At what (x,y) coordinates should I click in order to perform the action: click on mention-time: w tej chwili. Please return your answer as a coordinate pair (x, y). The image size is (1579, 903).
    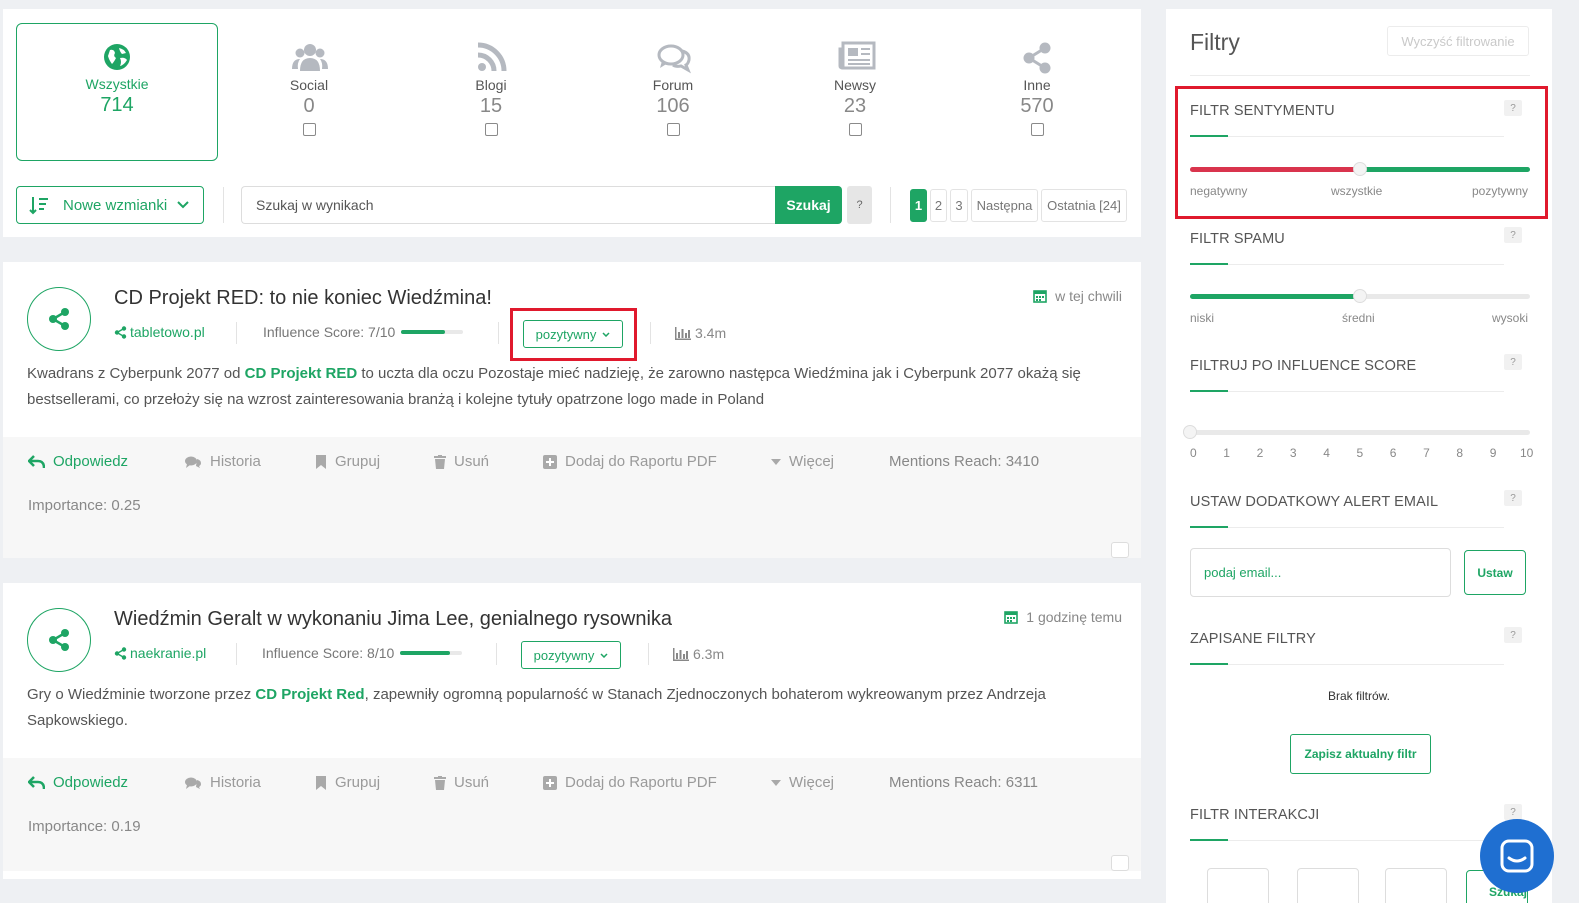
    Looking at the image, I should click on (1077, 296).